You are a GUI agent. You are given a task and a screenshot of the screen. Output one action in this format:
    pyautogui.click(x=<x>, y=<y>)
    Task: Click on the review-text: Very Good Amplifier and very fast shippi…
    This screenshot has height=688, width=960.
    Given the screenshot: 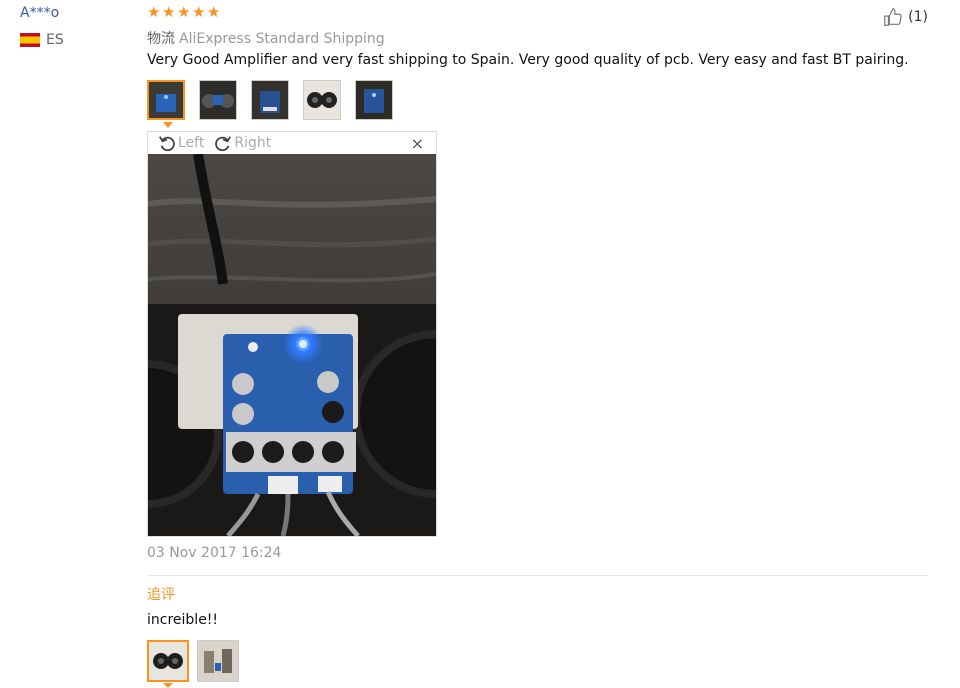 What is the action you would take?
    pyautogui.click(x=528, y=60)
    